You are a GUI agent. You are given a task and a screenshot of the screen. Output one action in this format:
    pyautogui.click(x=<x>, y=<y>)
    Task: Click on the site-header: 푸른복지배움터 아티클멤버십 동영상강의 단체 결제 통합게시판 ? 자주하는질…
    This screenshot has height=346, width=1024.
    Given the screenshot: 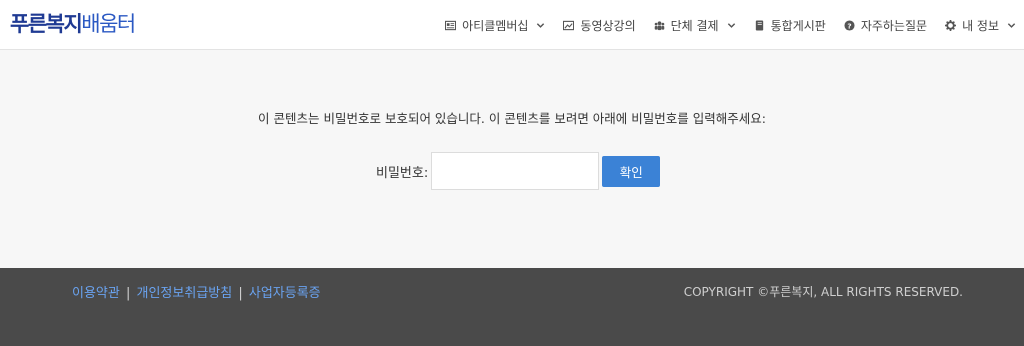 What is the action you would take?
    pyautogui.click(x=512, y=25)
    